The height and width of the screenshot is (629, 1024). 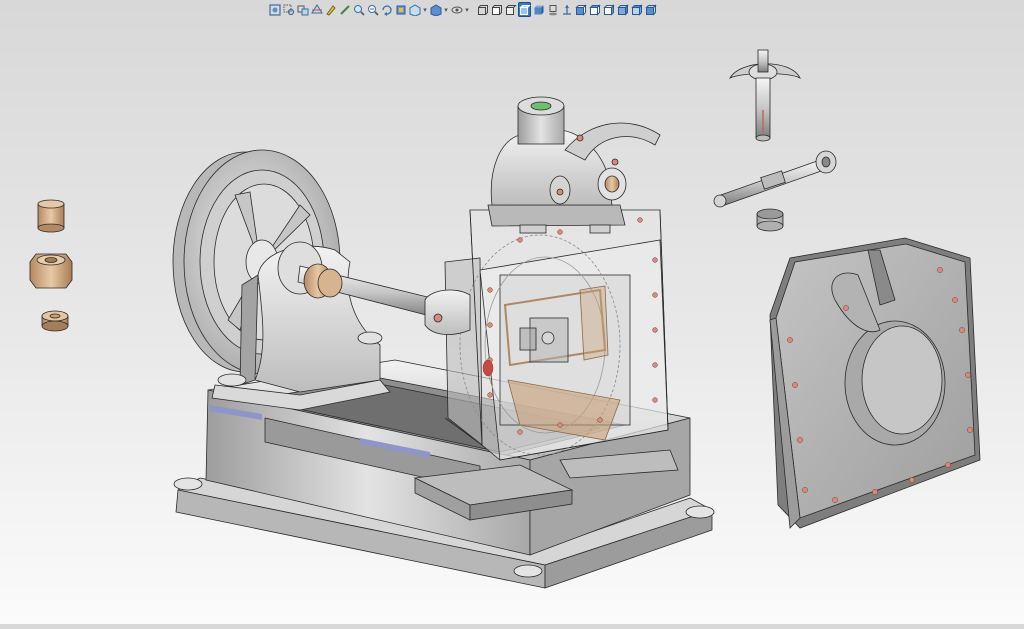 What do you see at coordinates (330, 9) in the screenshot?
I see `dynamic-annotation-icon` at bounding box center [330, 9].